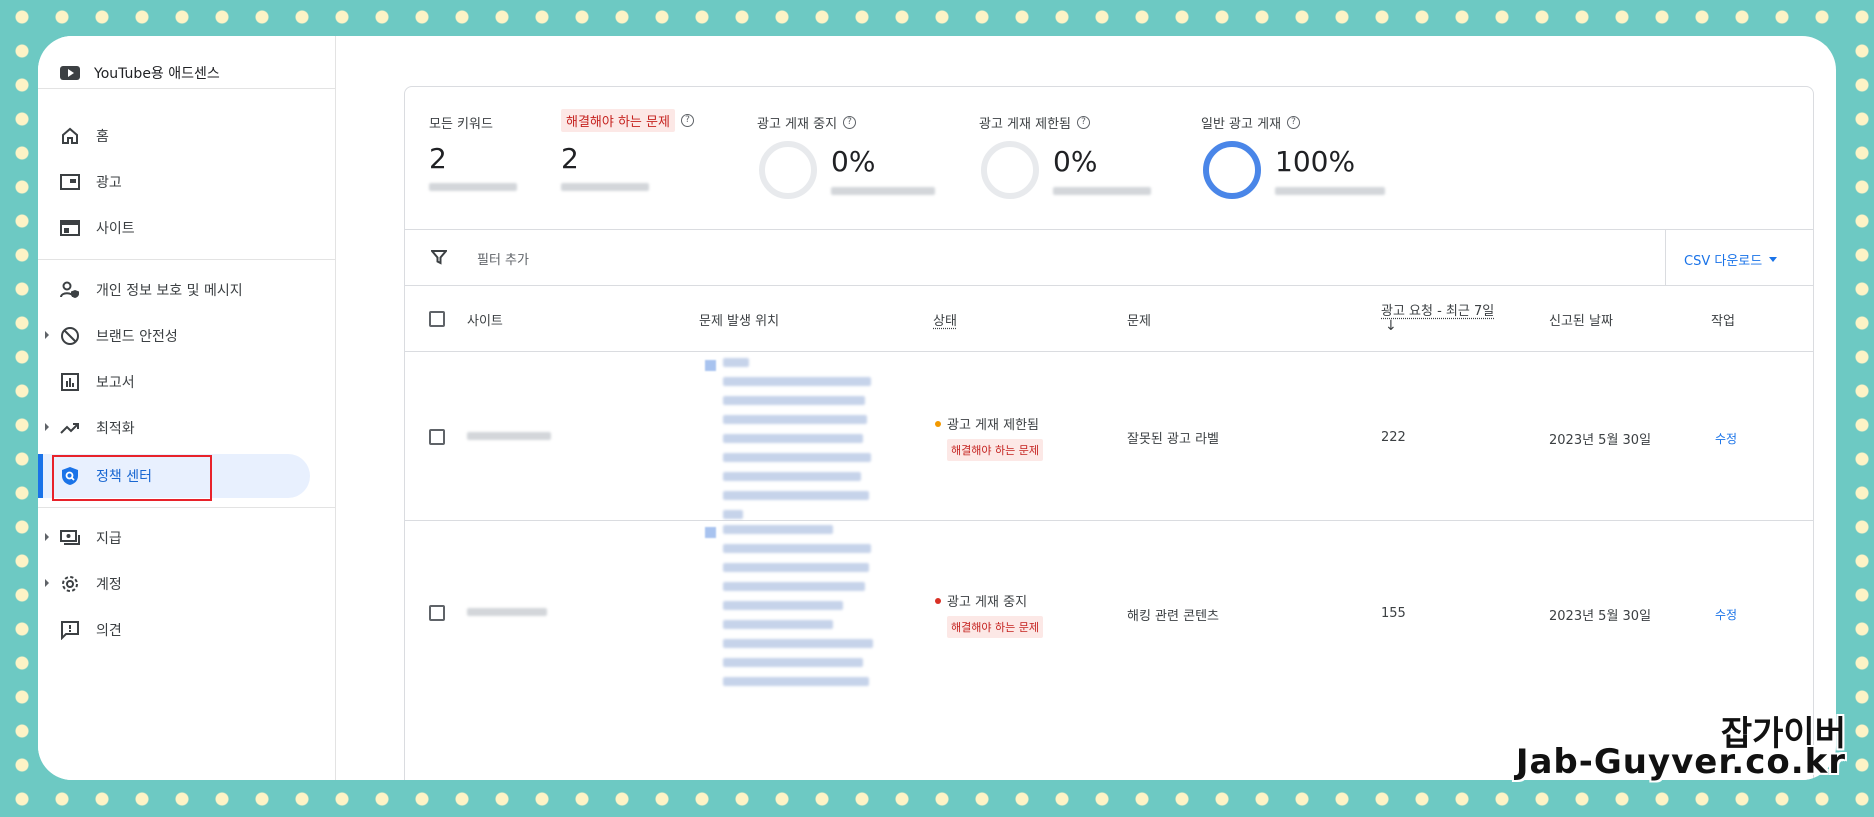  What do you see at coordinates (989, 437) in the screenshot?
I see `status-cell: 광고 게재 제한됨 해결해야 하는 문제` at bounding box center [989, 437].